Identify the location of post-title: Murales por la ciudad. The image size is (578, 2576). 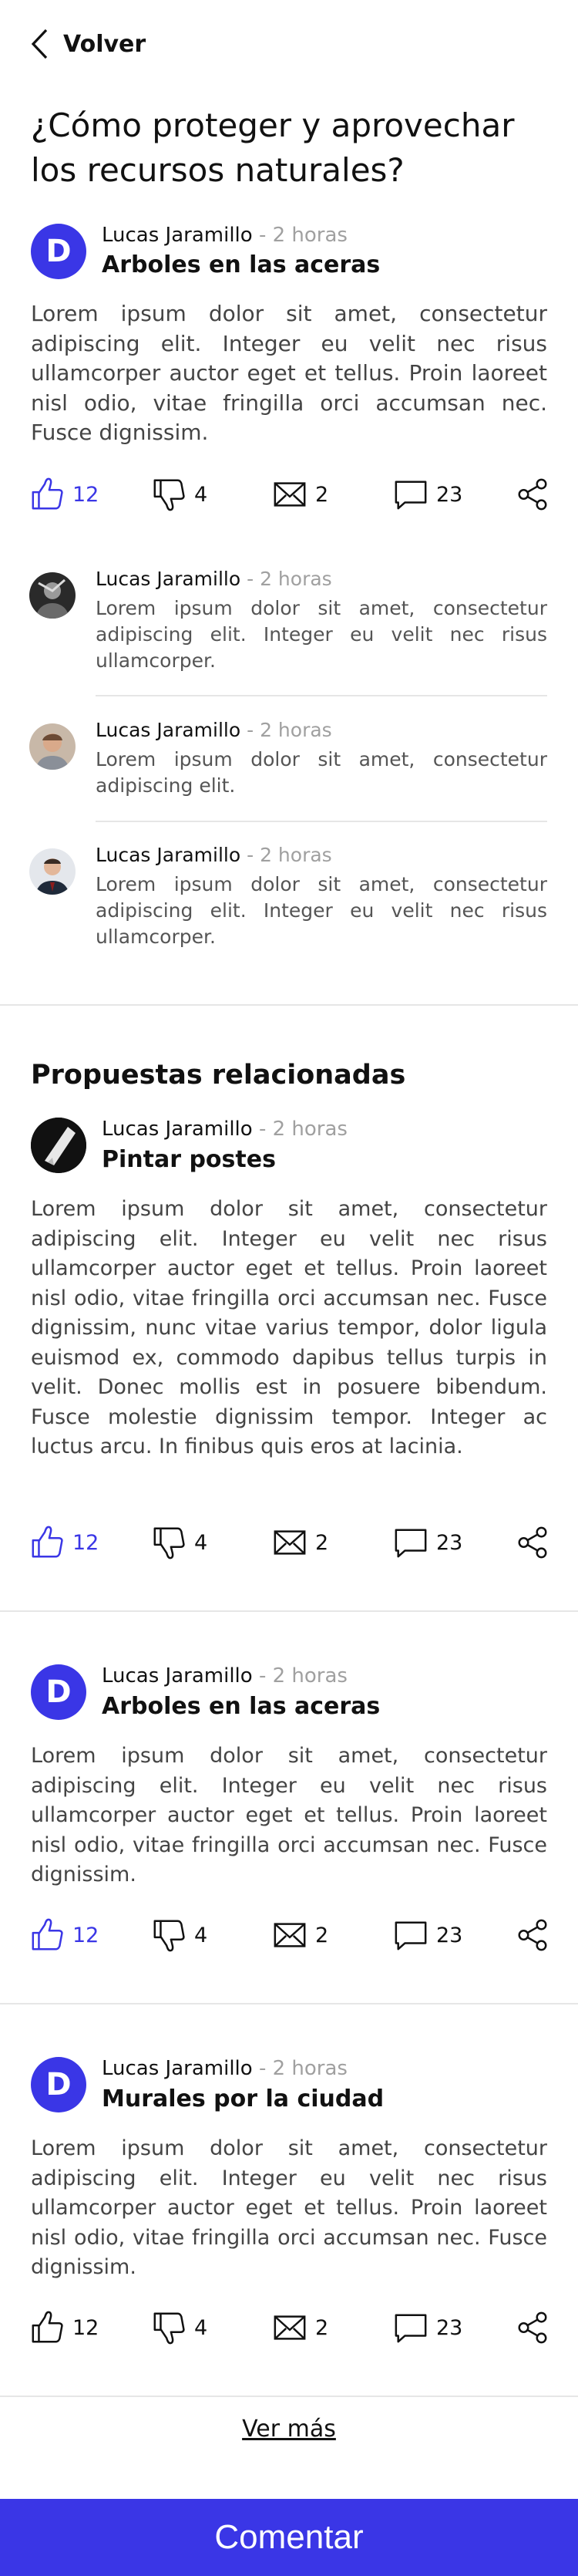
(243, 2098).